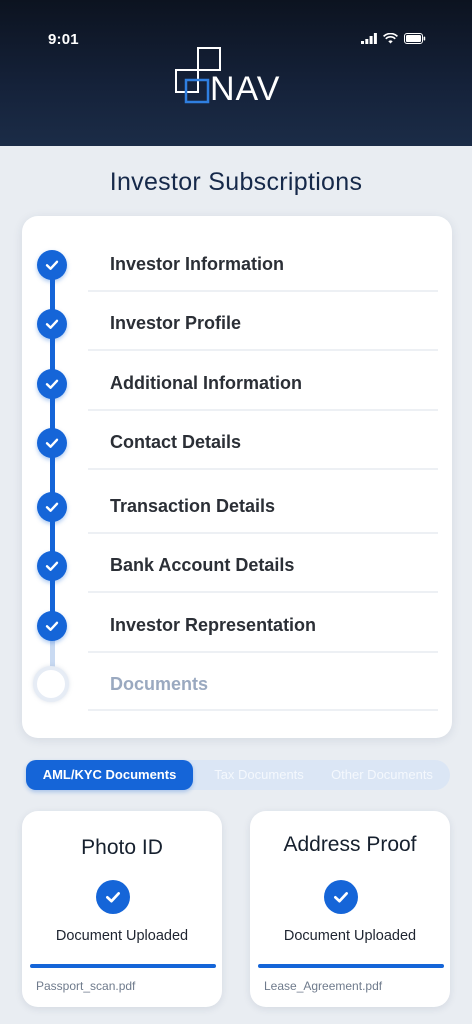 This screenshot has height=1024, width=472. I want to click on step-pending-icon, so click(51, 684).